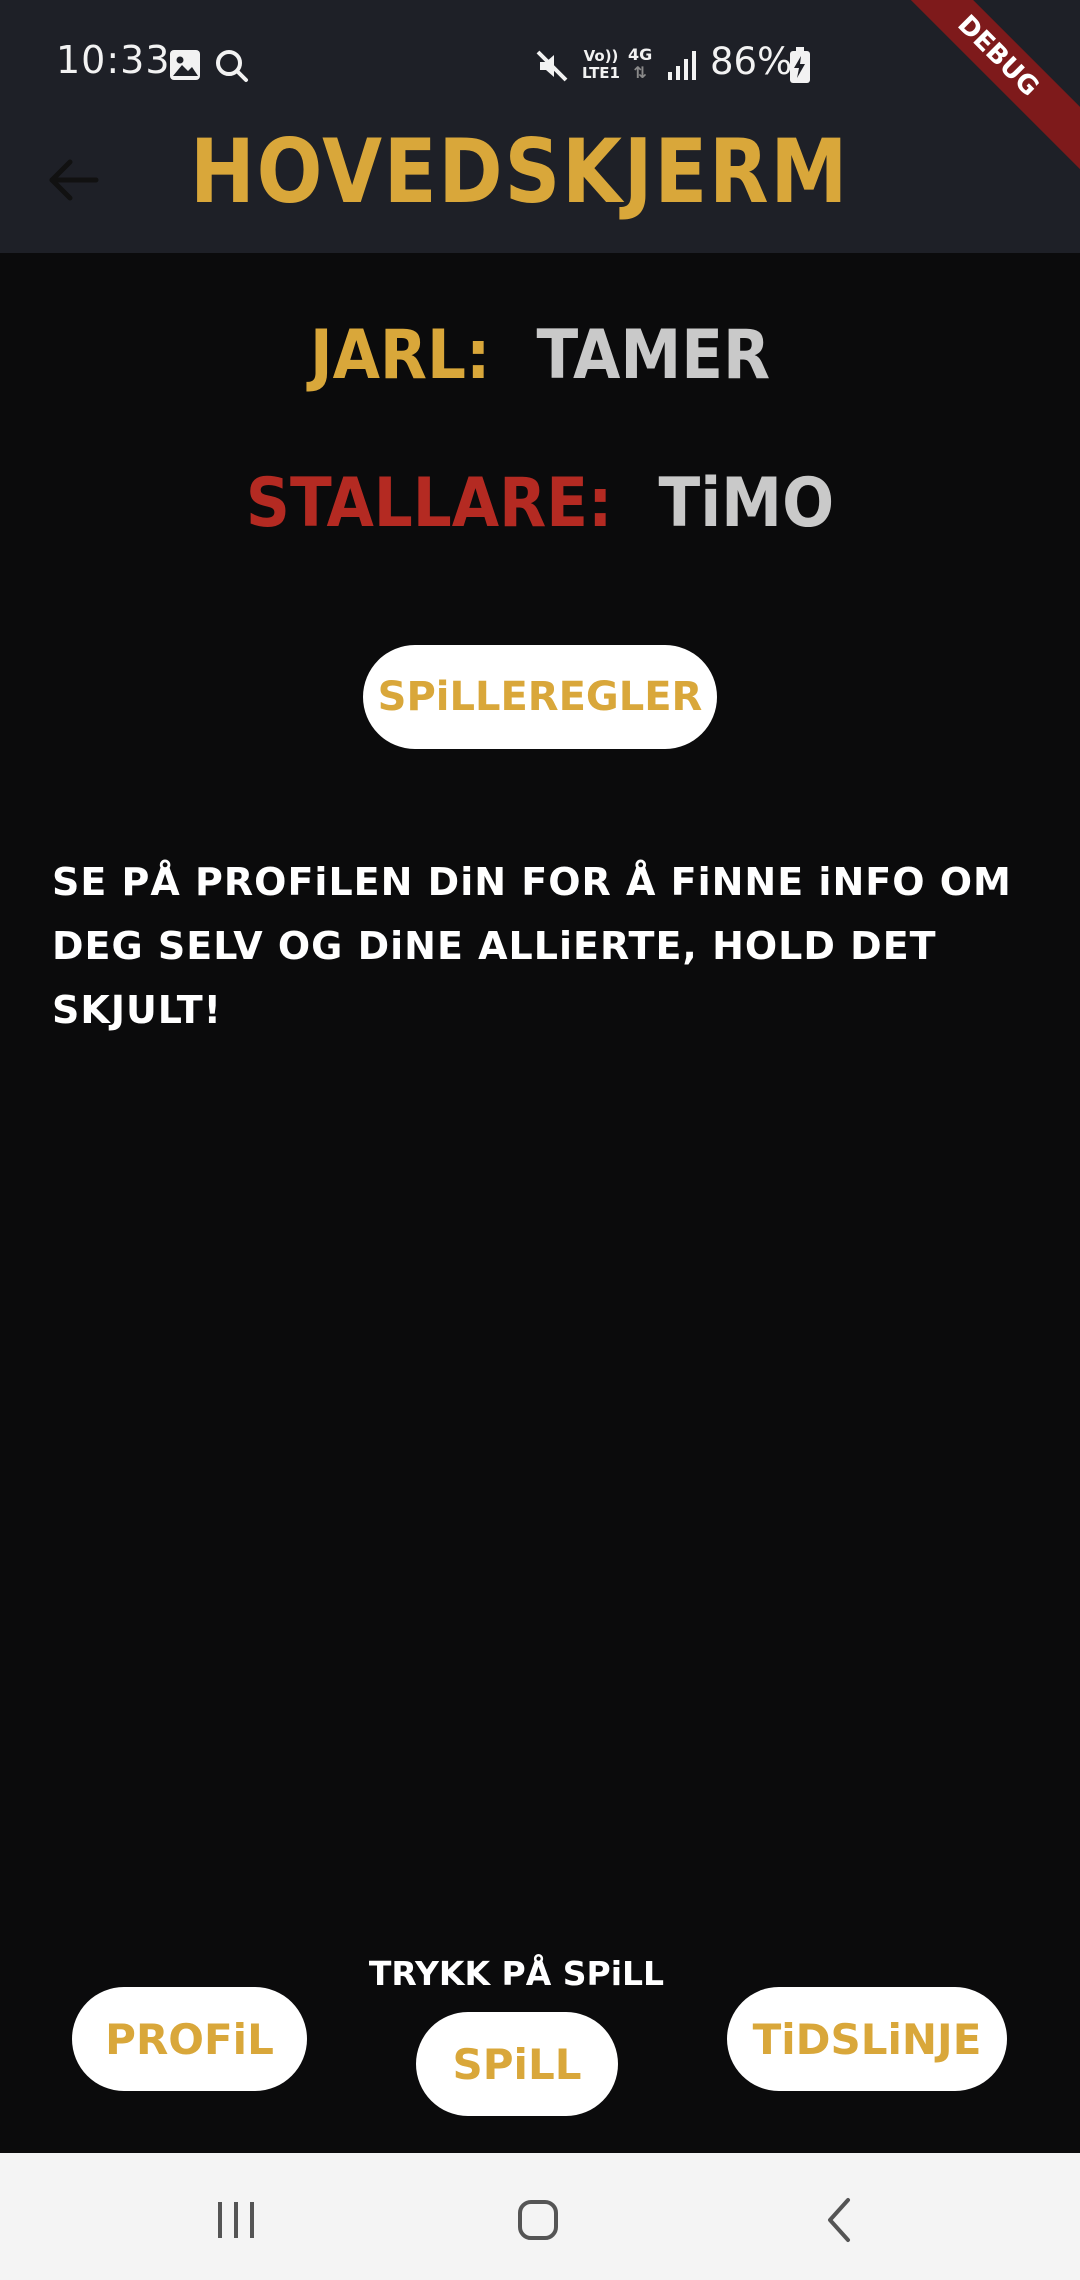 Image resolution: width=1080 pixels, height=2280 pixels. I want to click on timeline-button: TiDSLiNJE, so click(867, 2039).